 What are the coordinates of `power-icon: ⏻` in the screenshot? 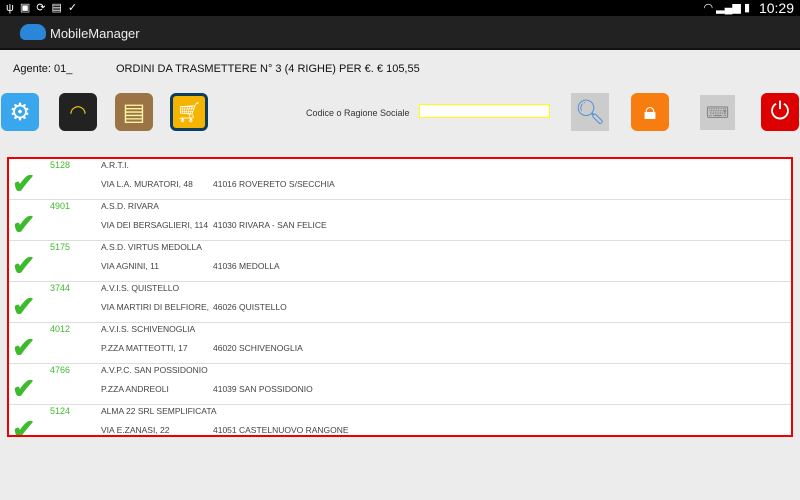 It's located at (780, 111).